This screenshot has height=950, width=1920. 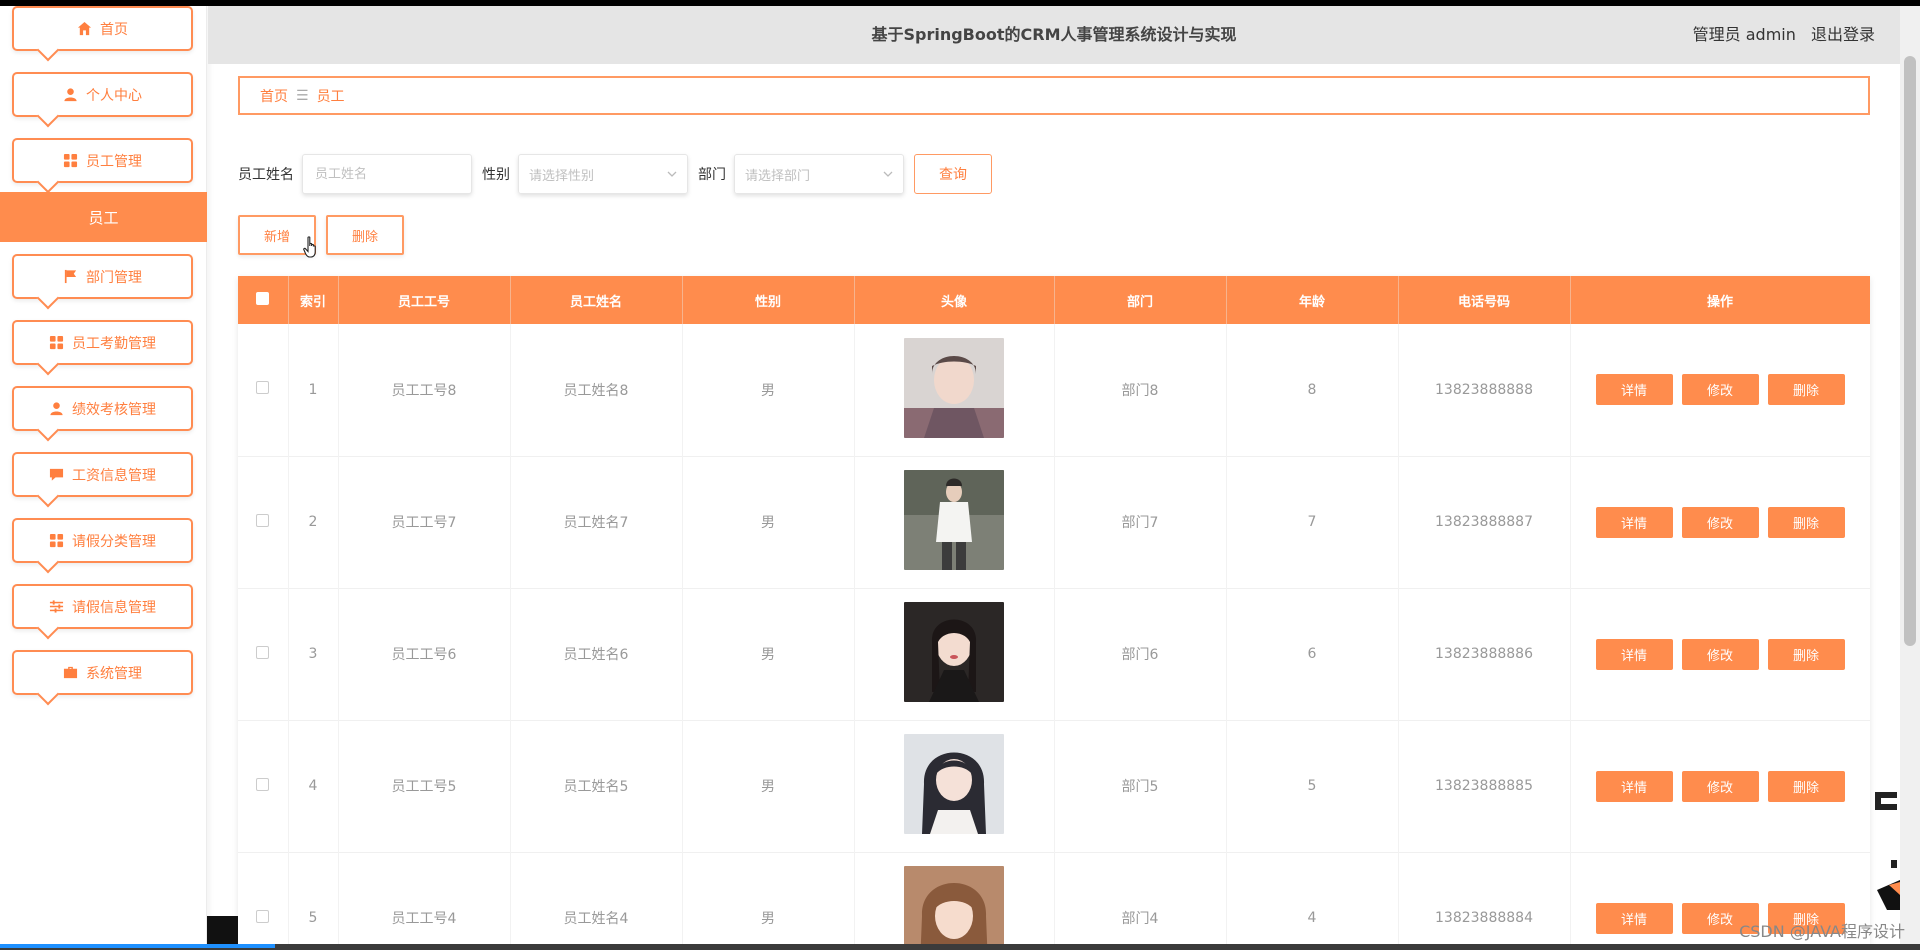 I want to click on sidebar-item-performance: 绩效考核管理, so click(x=102, y=408).